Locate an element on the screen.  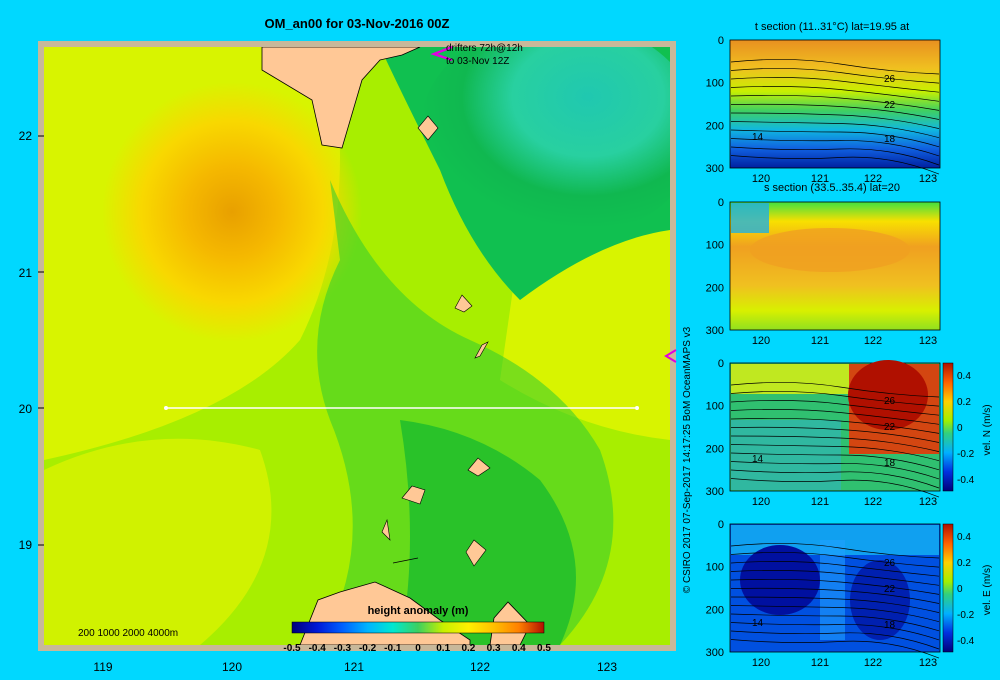
colorbar-tick: 0.5 is located at coordinates (544, 648).